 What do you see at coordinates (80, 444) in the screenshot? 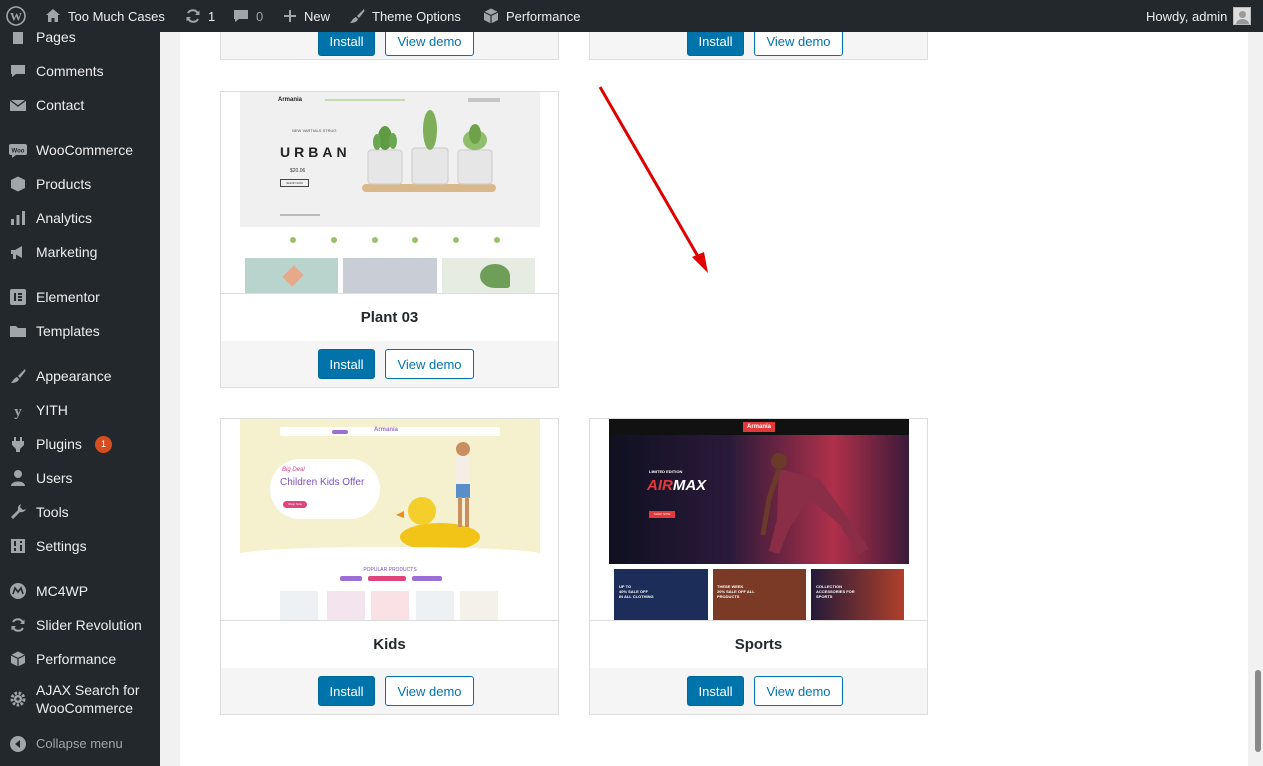
I see `sidebar-item-plugins: Plugins 1` at bounding box center [80, 444].